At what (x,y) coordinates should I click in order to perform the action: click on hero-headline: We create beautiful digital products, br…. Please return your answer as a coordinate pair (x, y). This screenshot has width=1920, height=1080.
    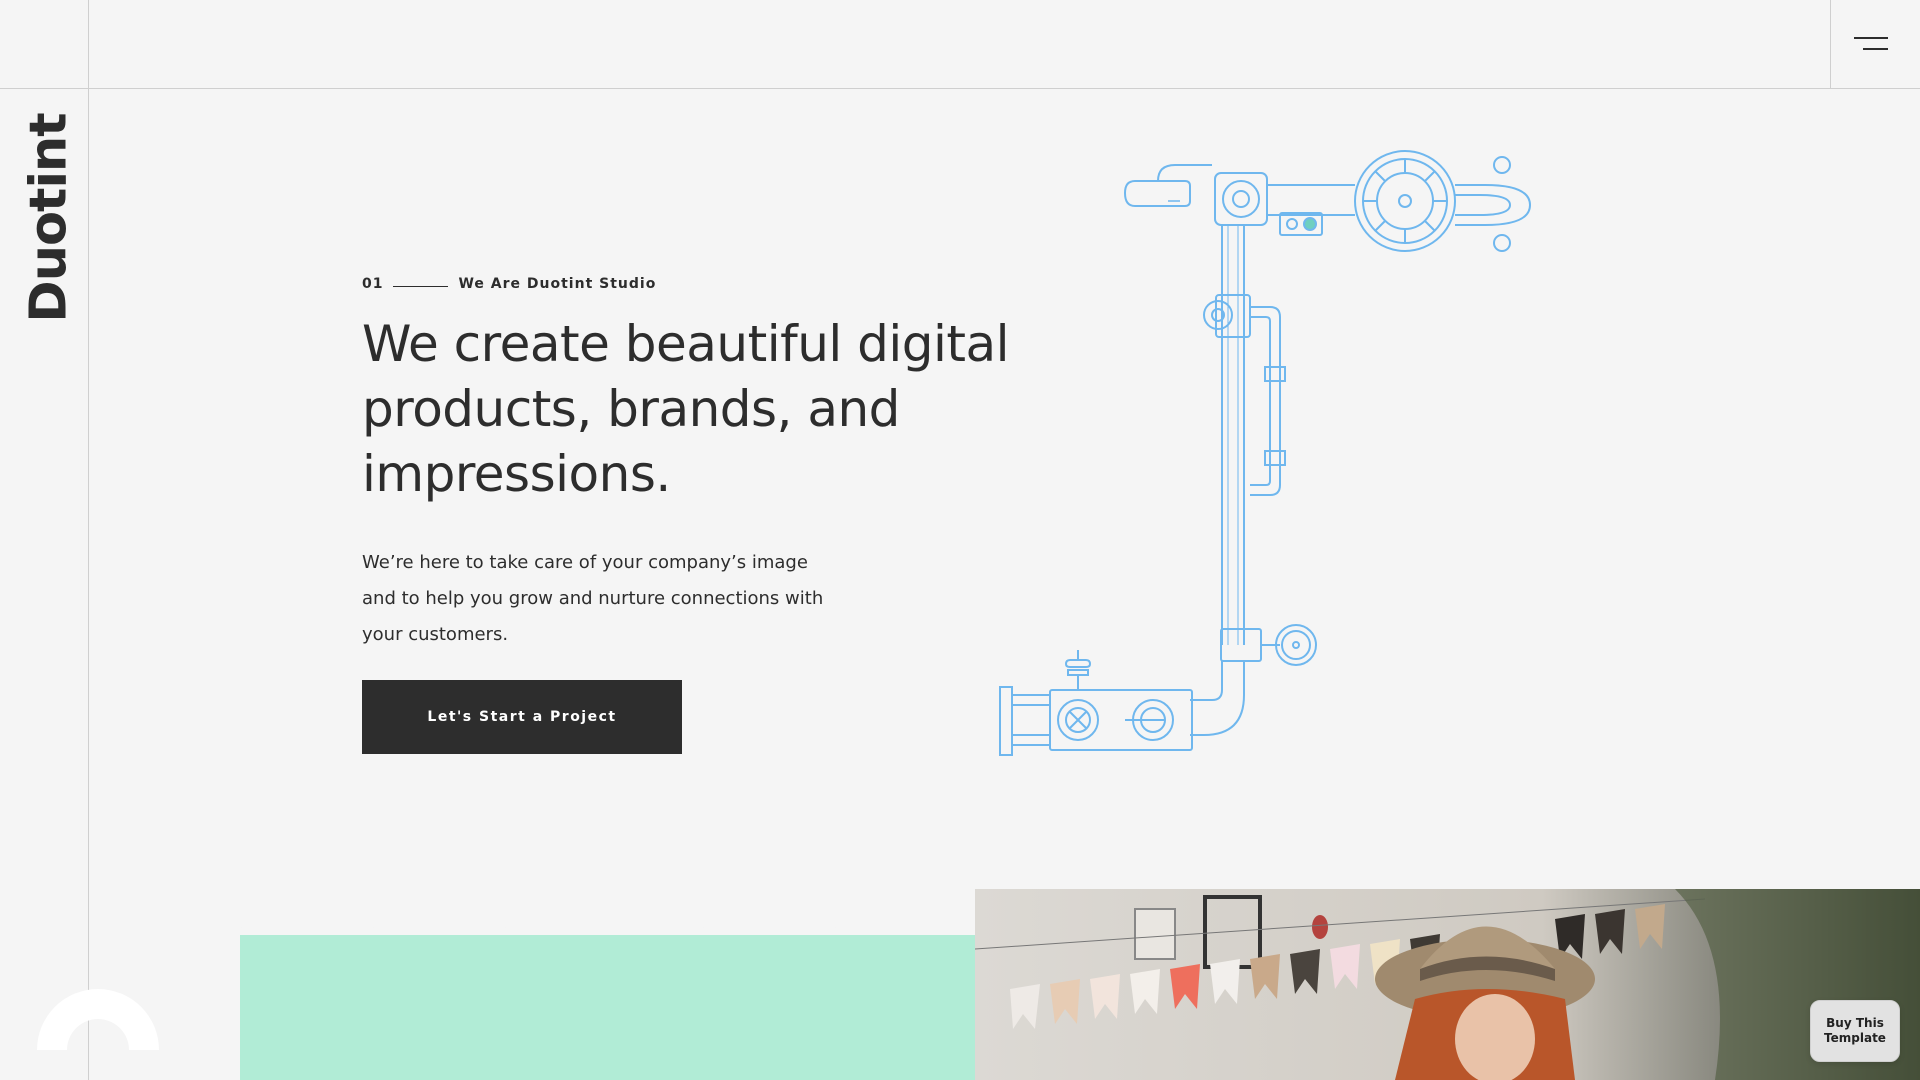
    Looking at the image, I should click on (686, 409).